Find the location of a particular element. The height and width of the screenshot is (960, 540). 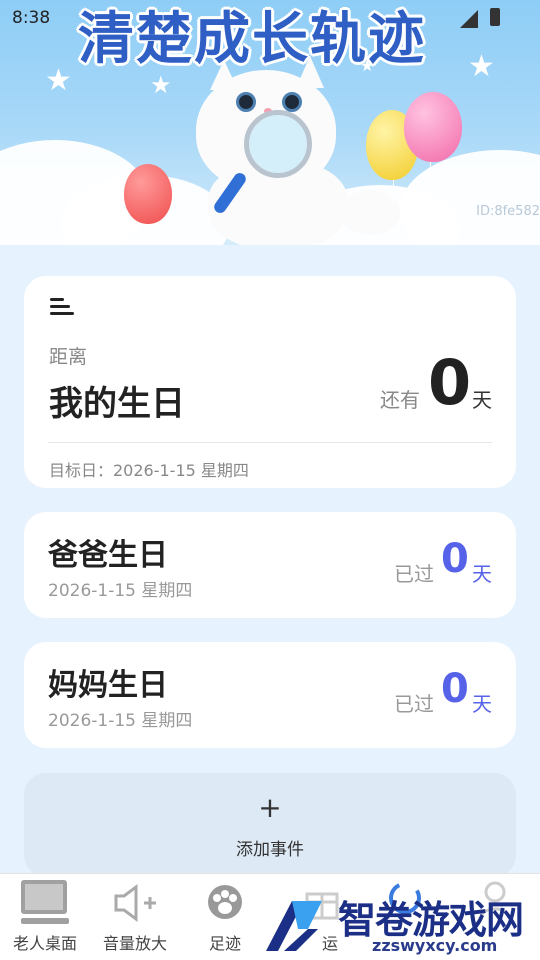

nav-label: 足迹 is located at coordinates (224, 943).